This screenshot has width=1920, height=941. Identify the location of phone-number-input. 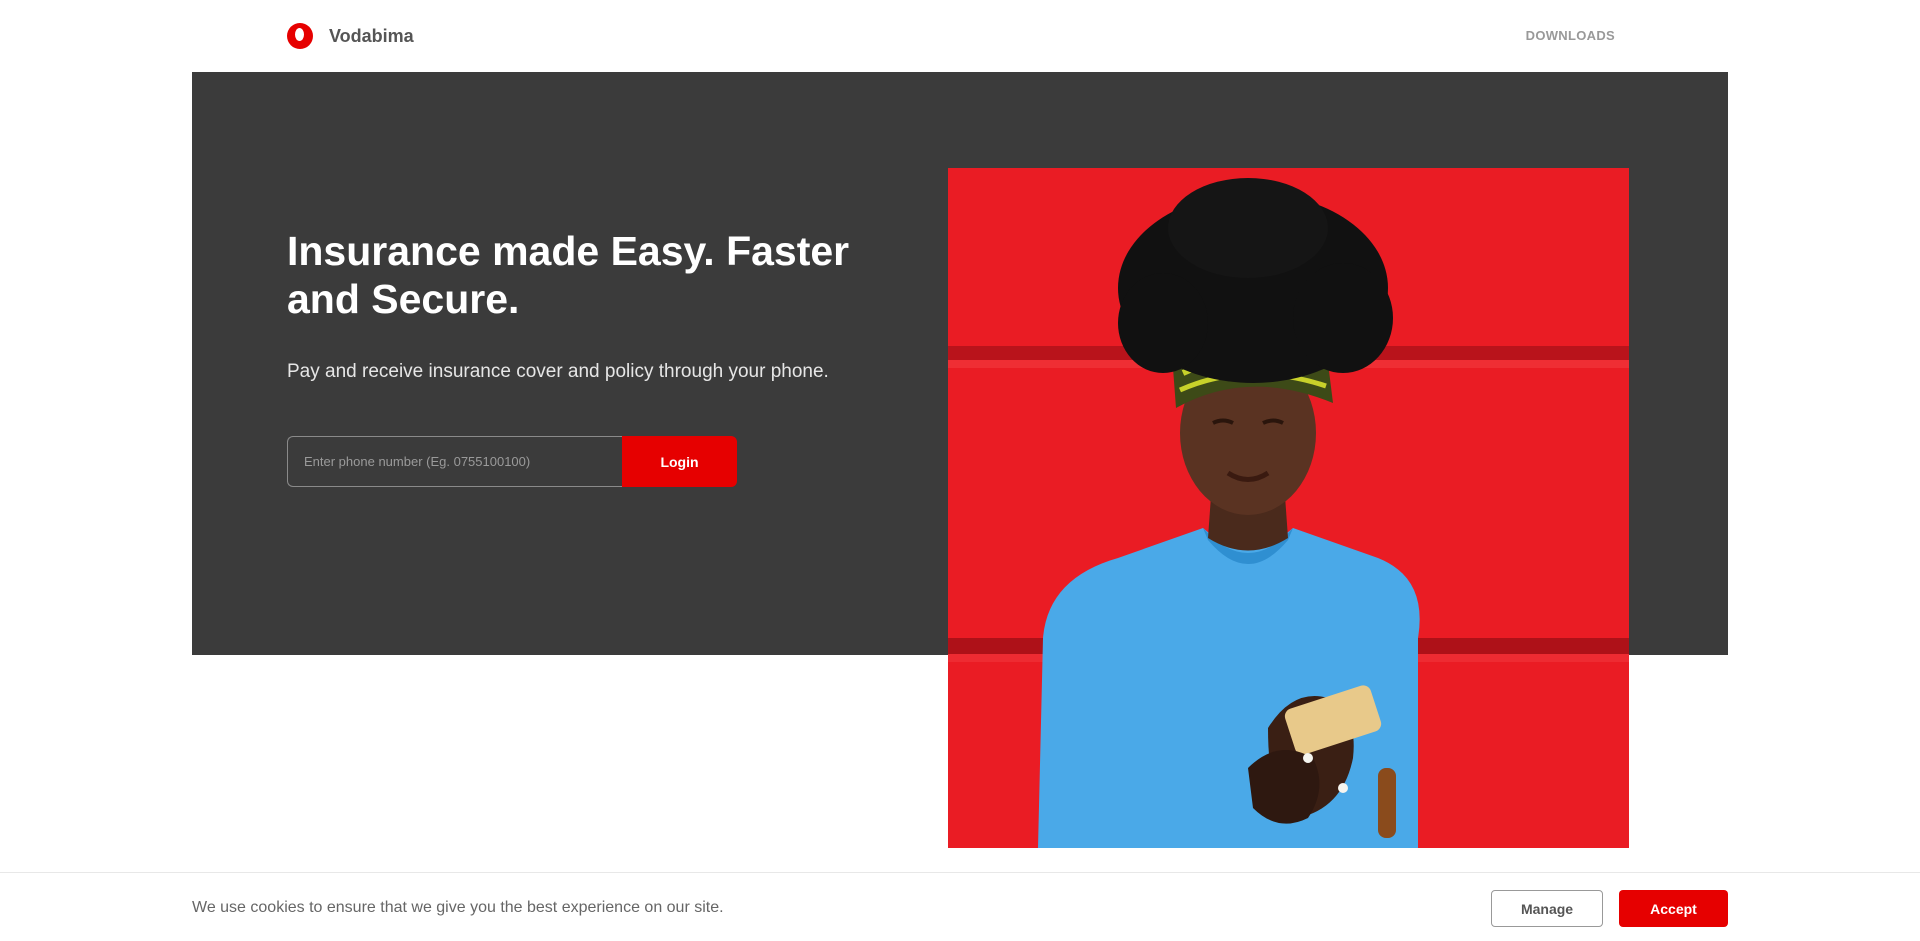
(454, 461).